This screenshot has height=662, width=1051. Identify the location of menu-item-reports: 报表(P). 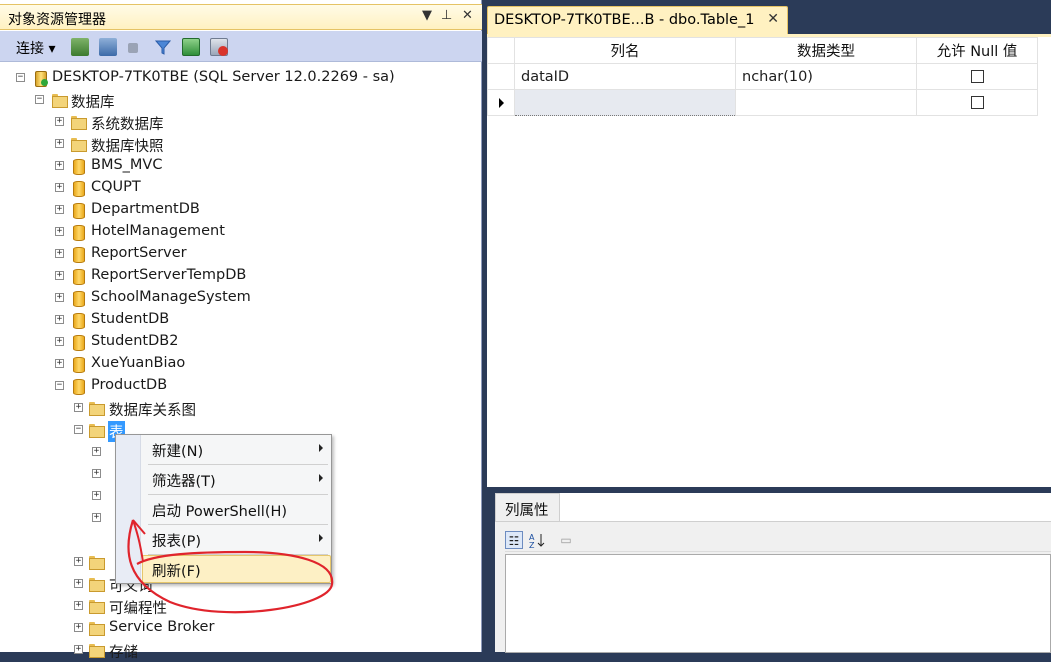
(236, 539).